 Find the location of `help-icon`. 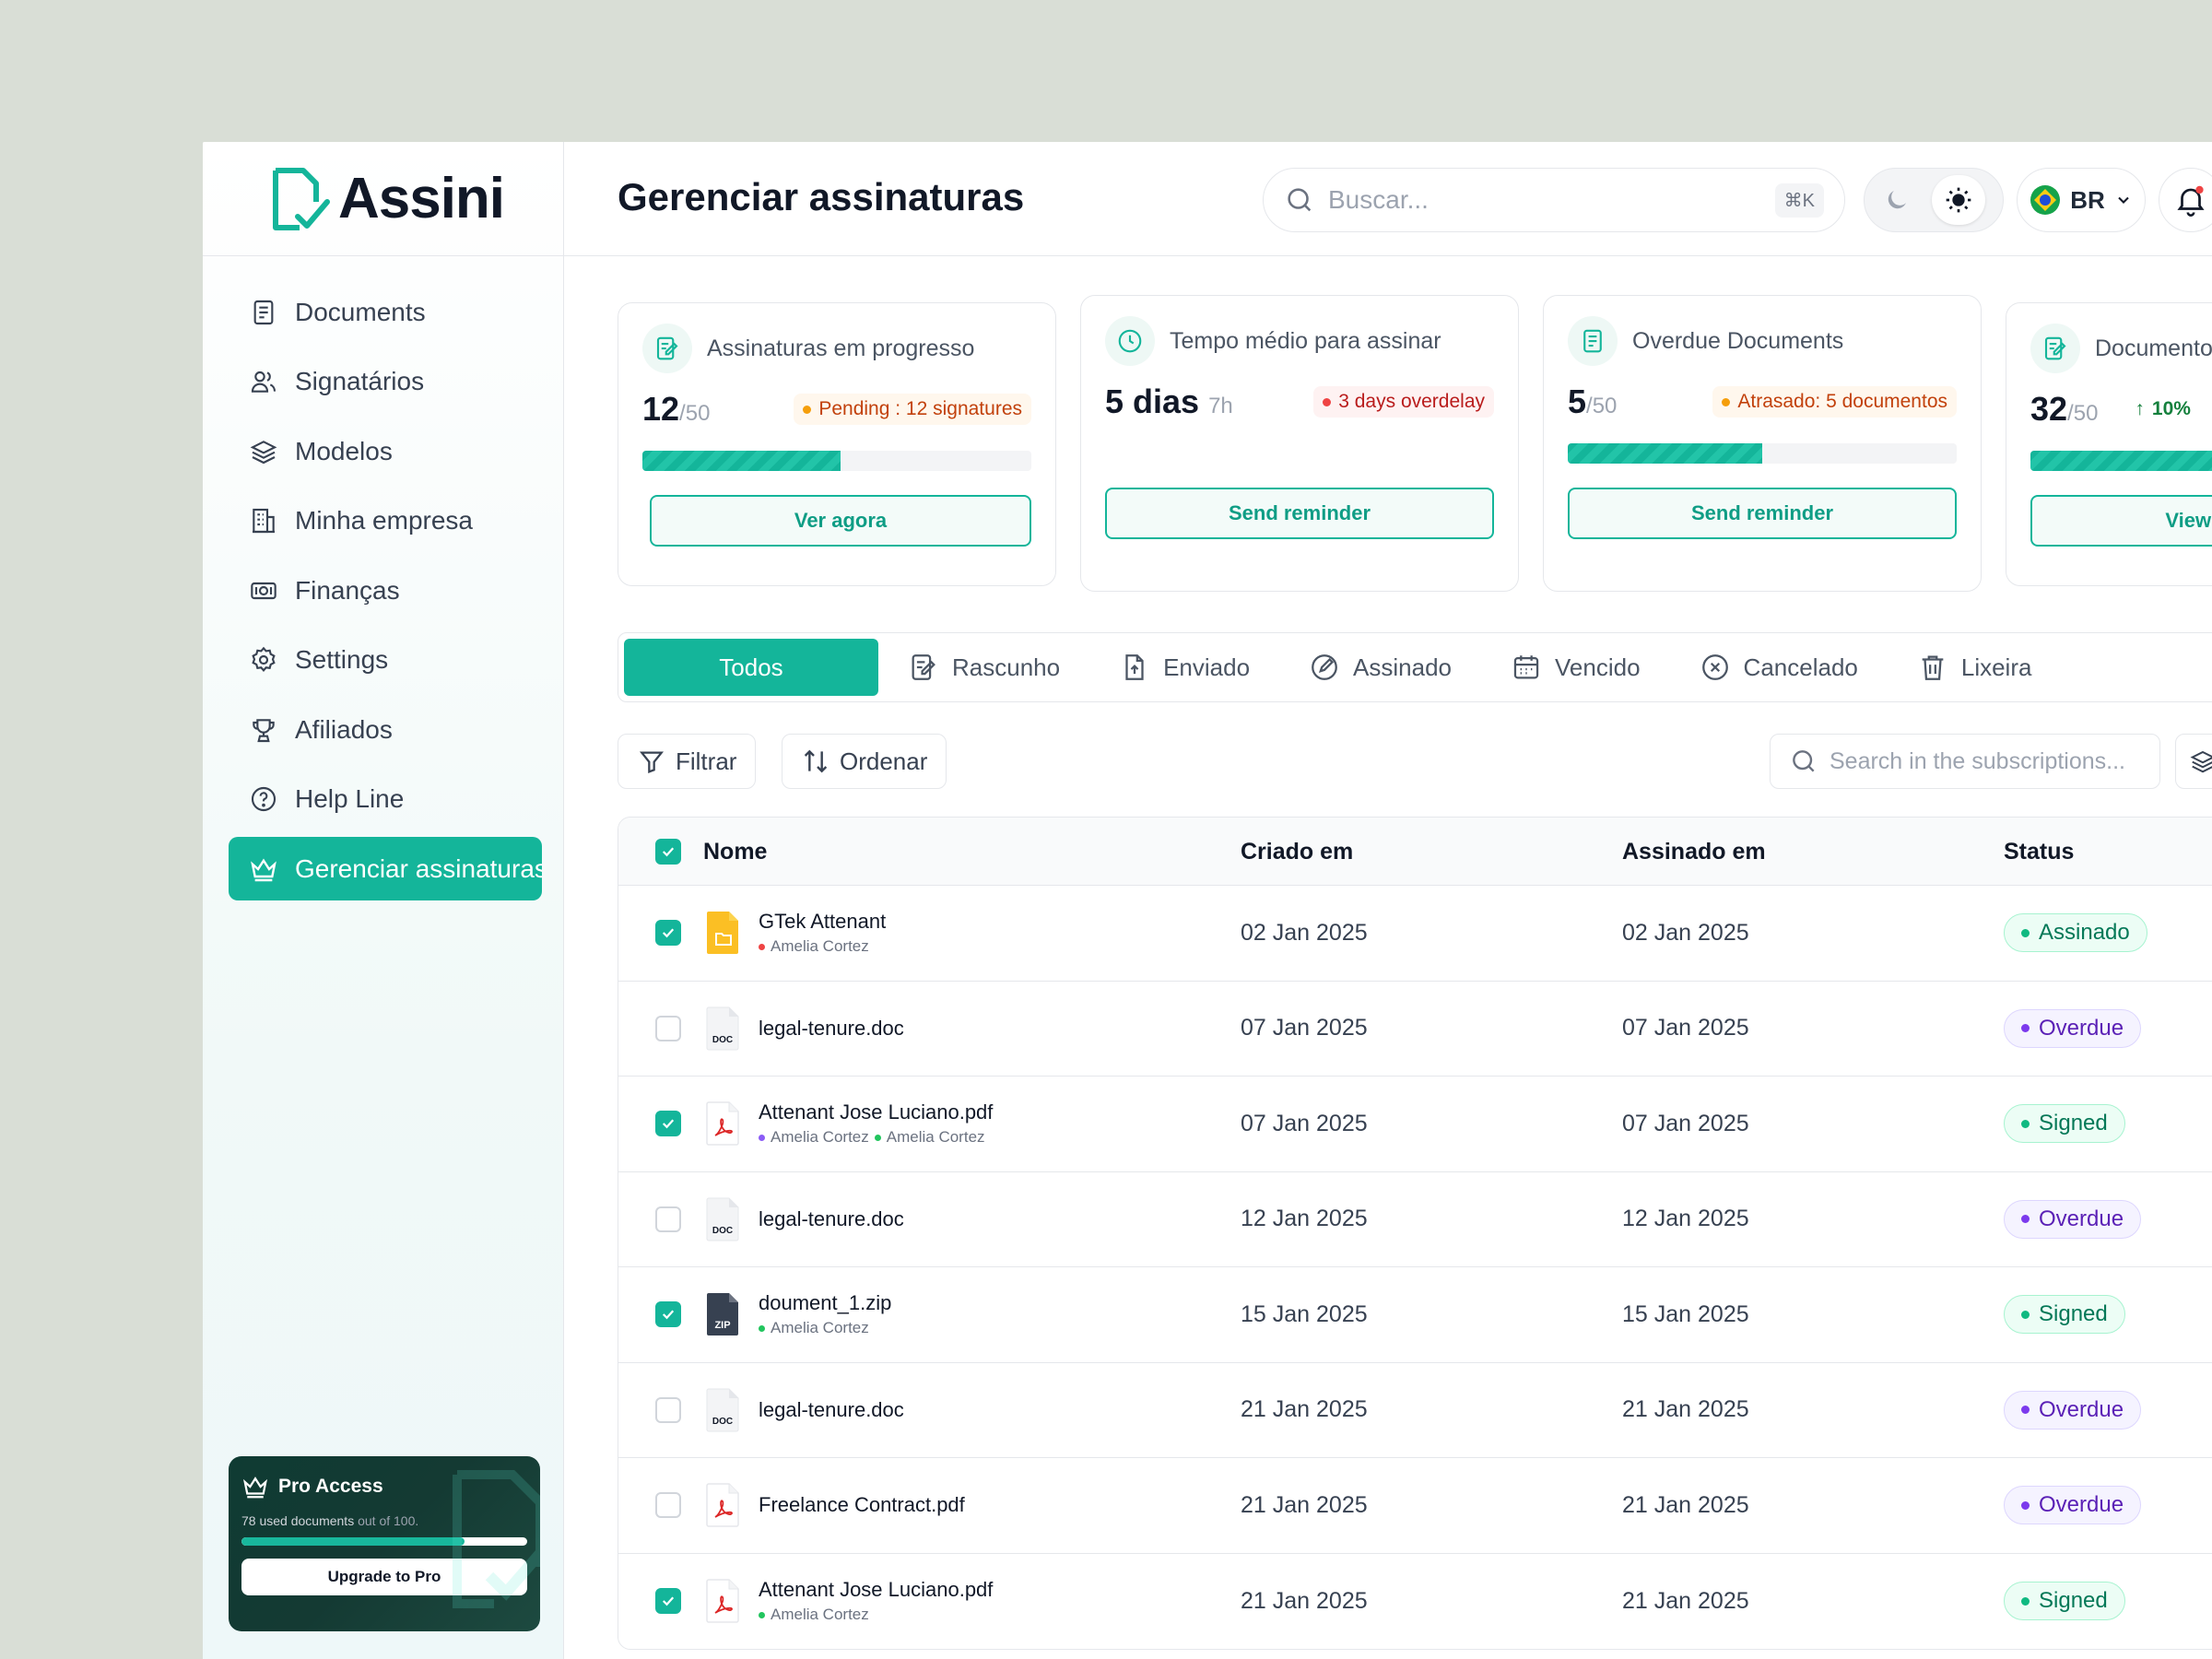

help-icon is located at coordinates (263, 799).